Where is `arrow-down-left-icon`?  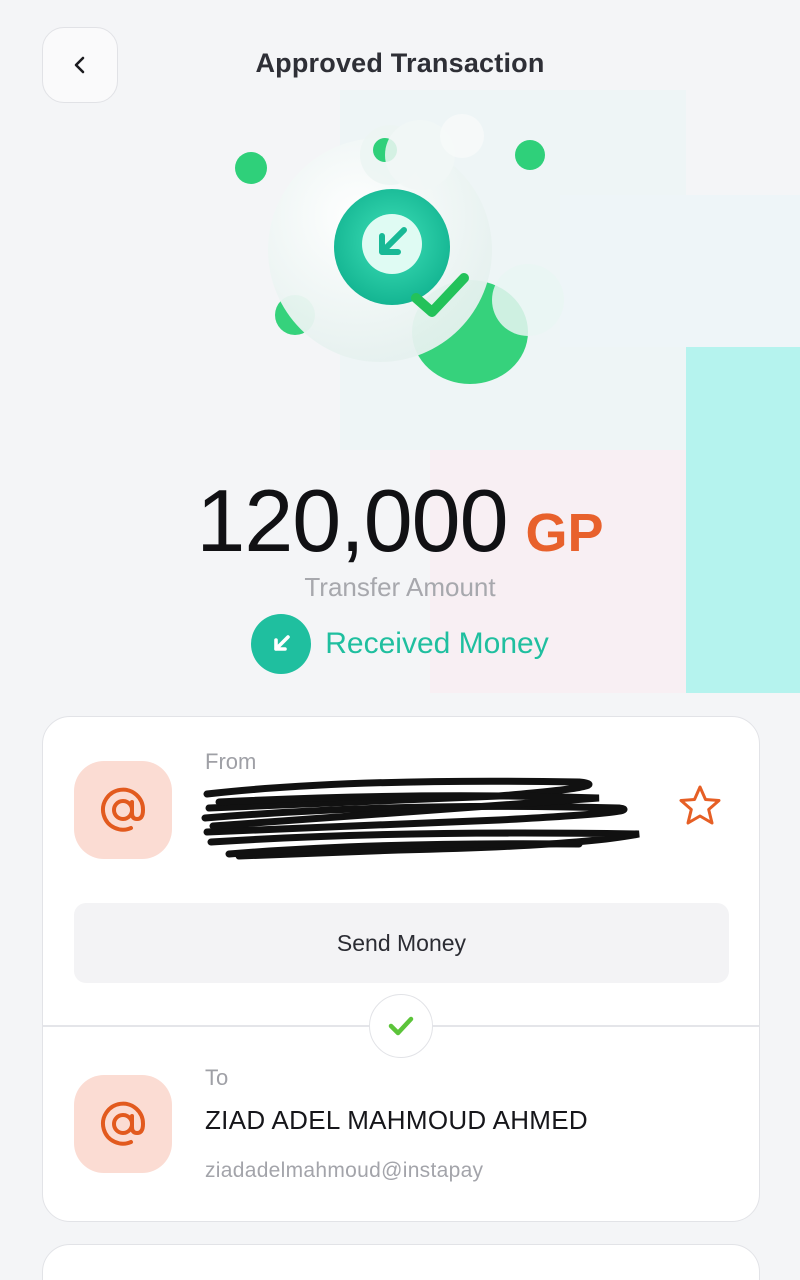
arrow-down-left-icon is located at coordinates (281, 644).